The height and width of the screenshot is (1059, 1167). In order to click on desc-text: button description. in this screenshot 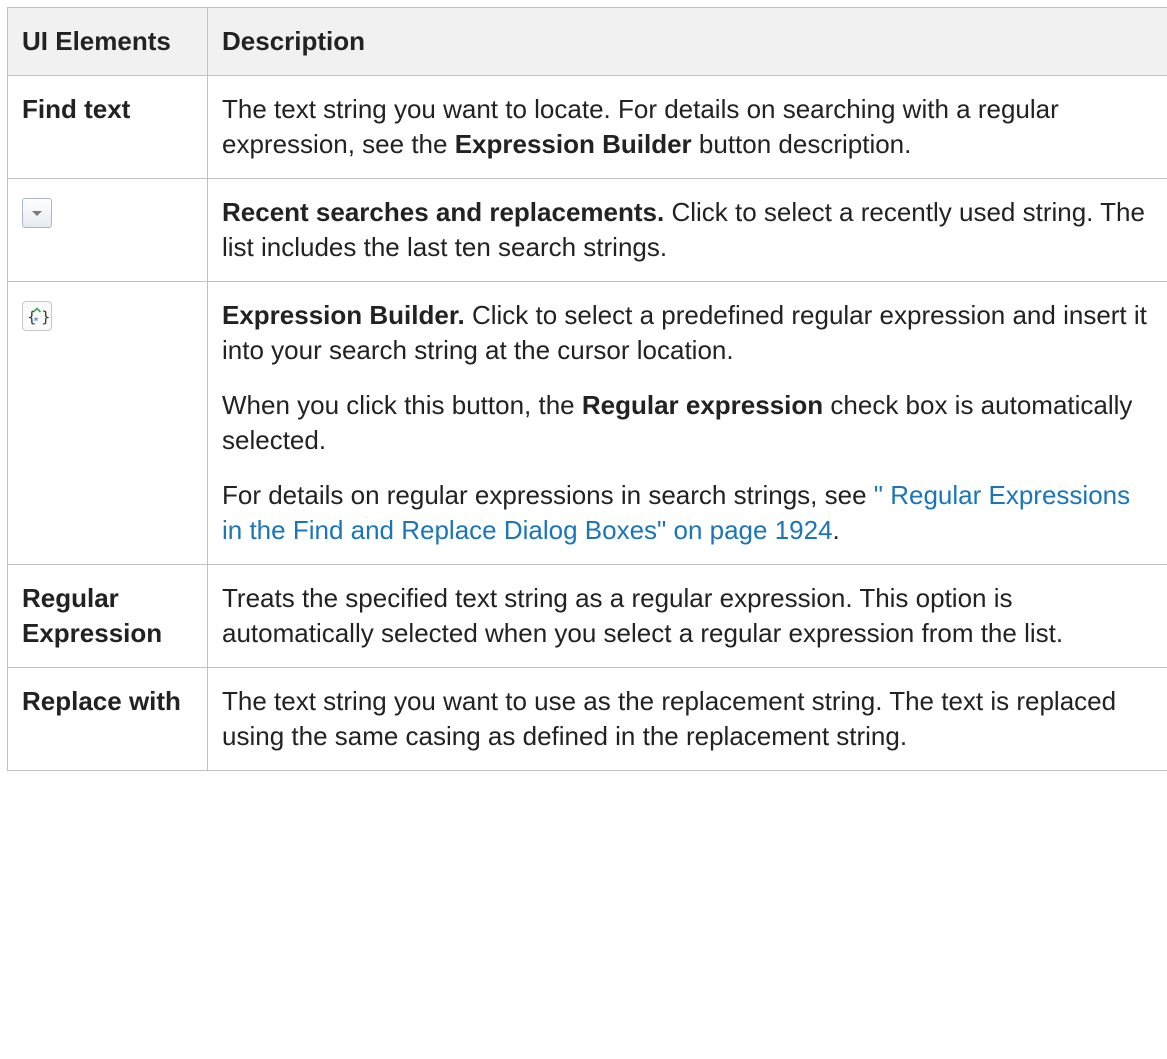, I will do `click(801, 144)`.